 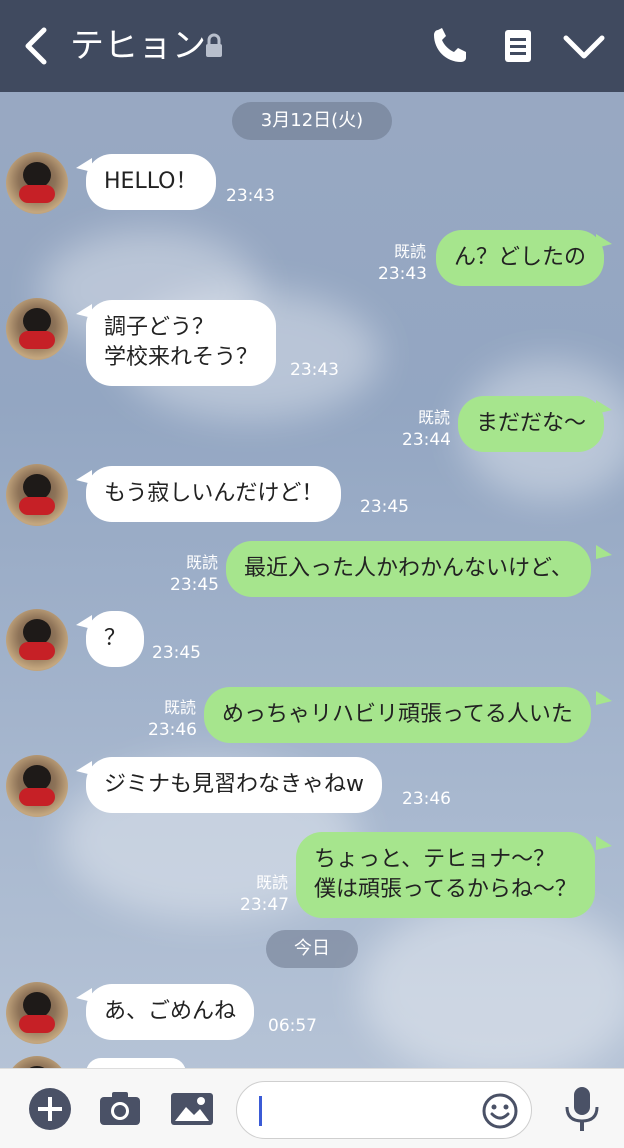 I want to click on message-text: 最近入った人かわかんないけど、, so click(x=408, y=568).